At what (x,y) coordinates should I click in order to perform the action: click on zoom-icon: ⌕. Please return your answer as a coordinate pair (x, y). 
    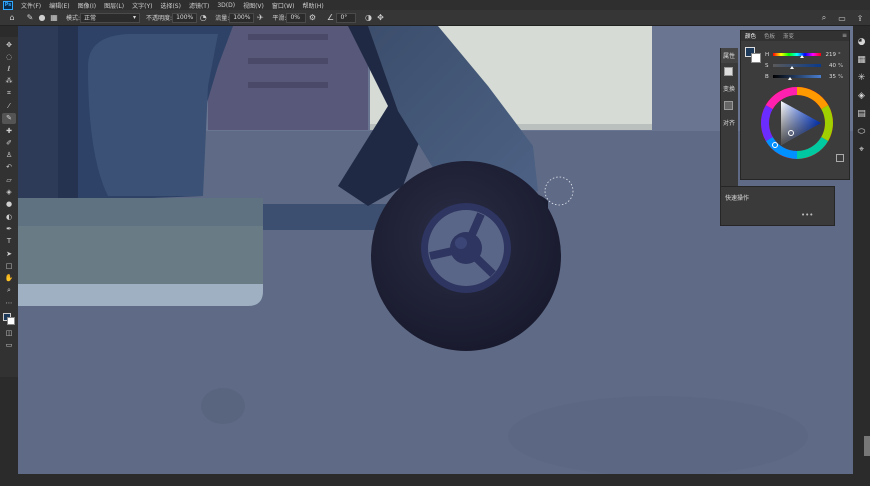
    Looking at the image, I should click on (9, 290).